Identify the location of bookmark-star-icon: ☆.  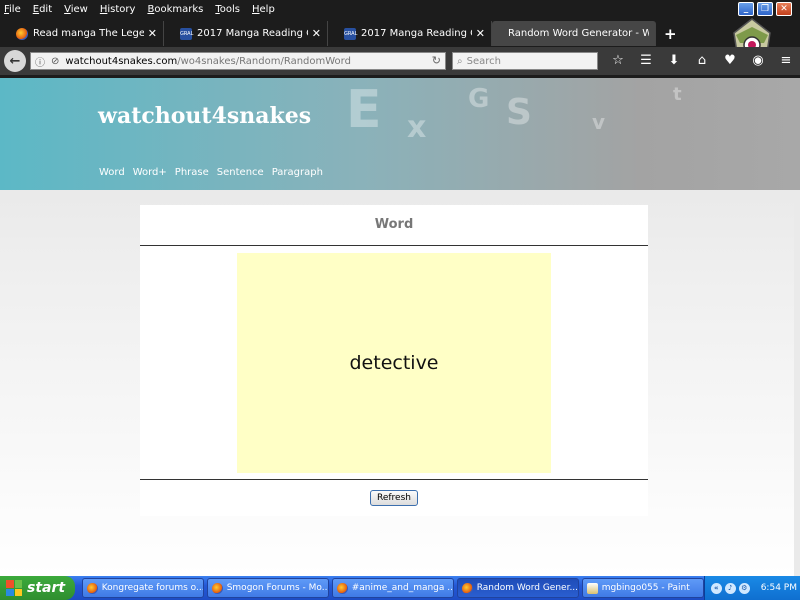
(618, 61).